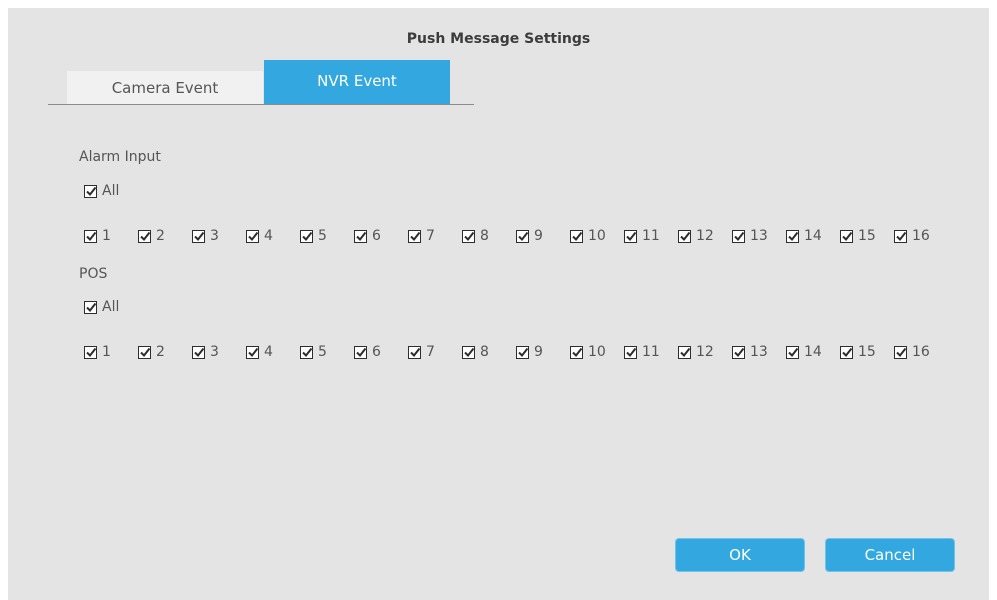  What do you see at coordinates (120, 157) in the screenshot?
I see `alarm-input-label: Alarm Input` at bounding box center [120, 157].